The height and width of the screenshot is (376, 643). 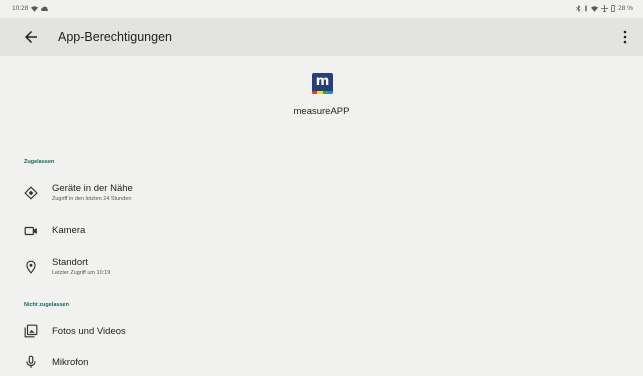 I want to click on app-logo: m, so click(x=322, y=83).